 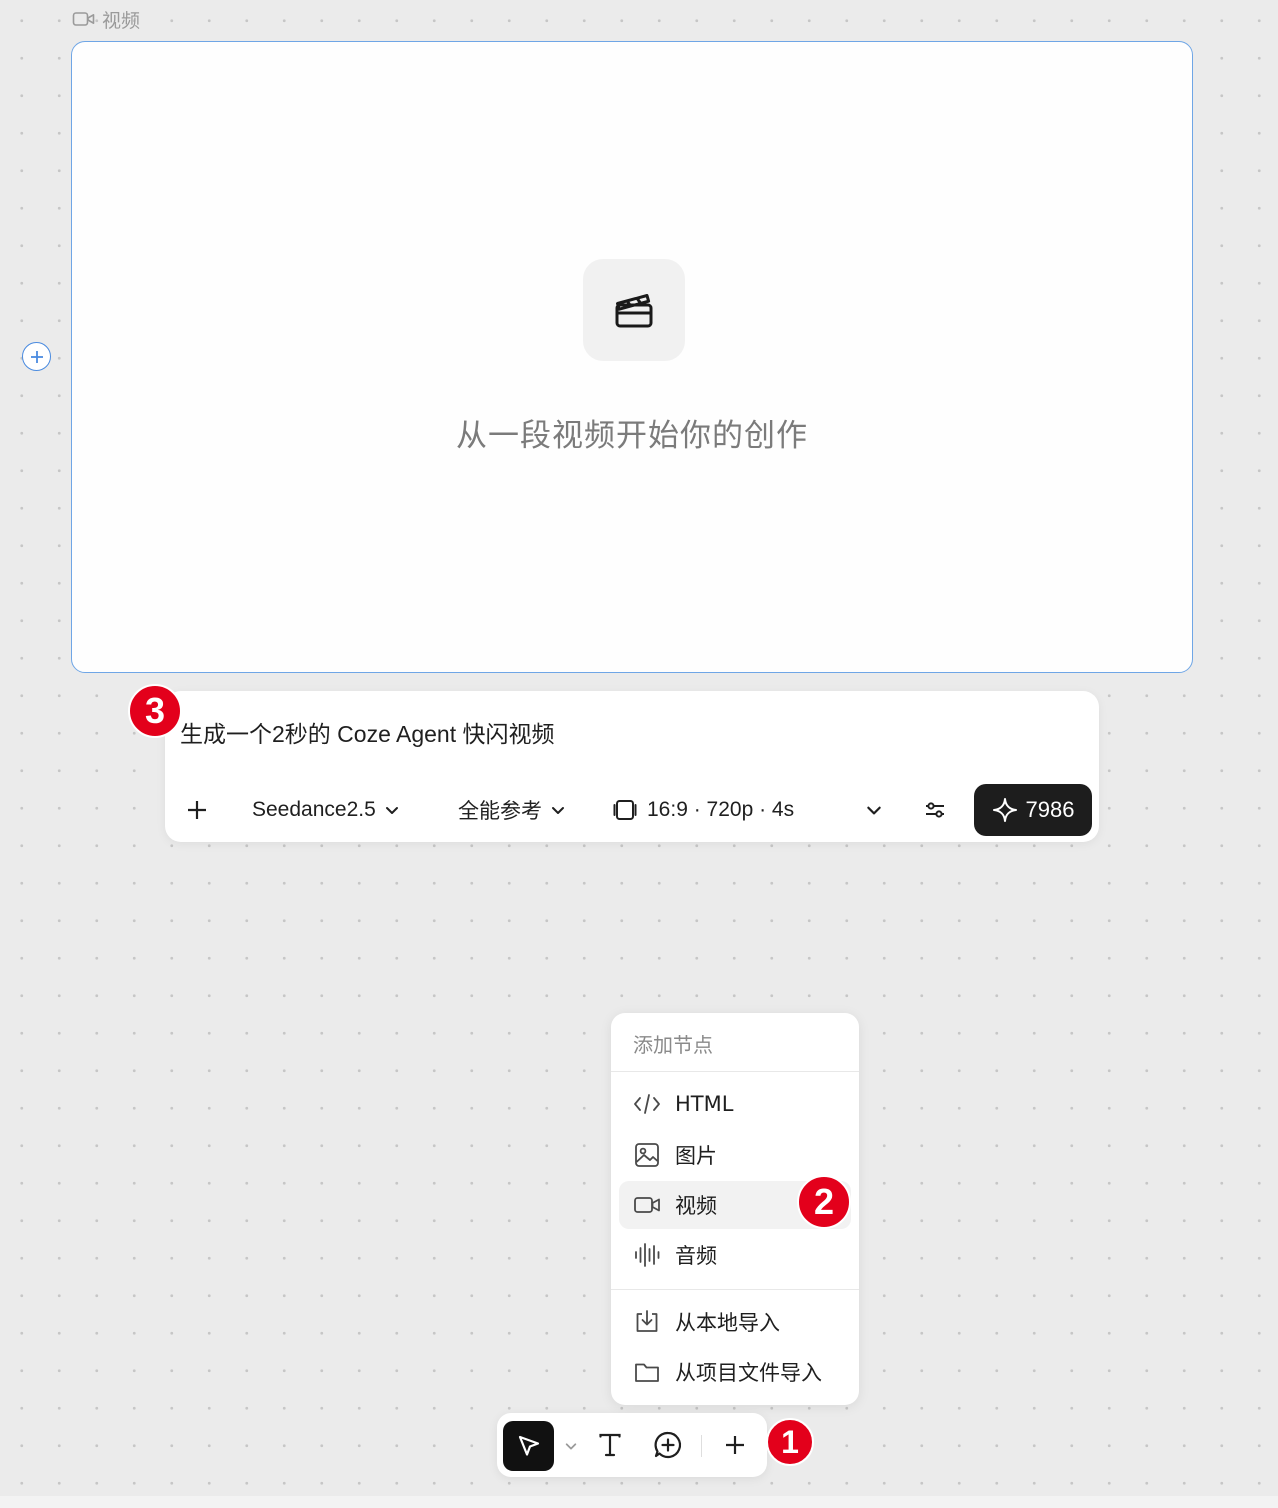 I want to click on comment-tool-button, so click(x=668, y=1445).